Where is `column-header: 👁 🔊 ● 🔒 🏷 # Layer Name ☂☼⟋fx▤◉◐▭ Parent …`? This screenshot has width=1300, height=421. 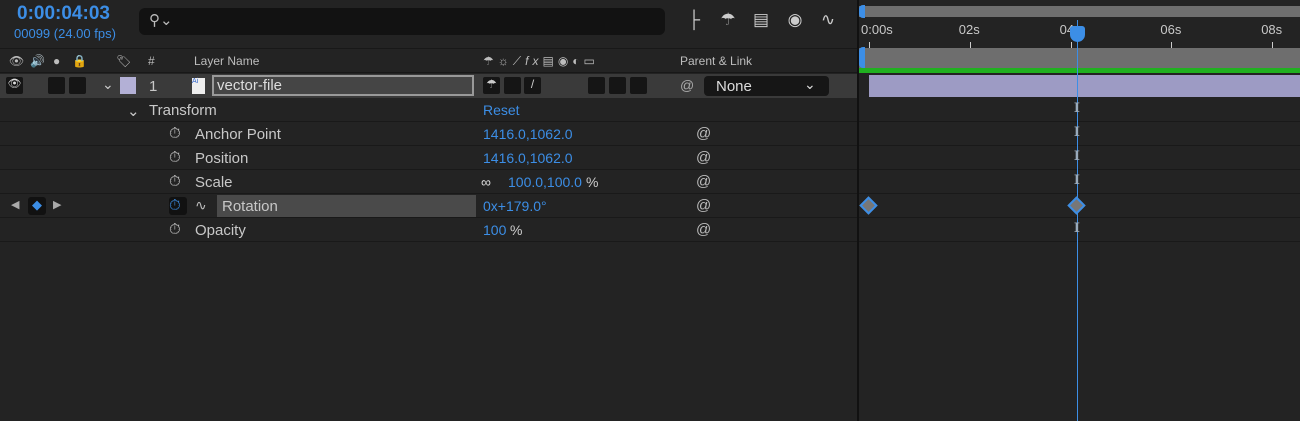 column-header: 👁 🔊 ● 🔒 🏷 # Layer Name ☂☼⟋fx▤◉◐▭ Parent … is located at coordinates (428, 60).